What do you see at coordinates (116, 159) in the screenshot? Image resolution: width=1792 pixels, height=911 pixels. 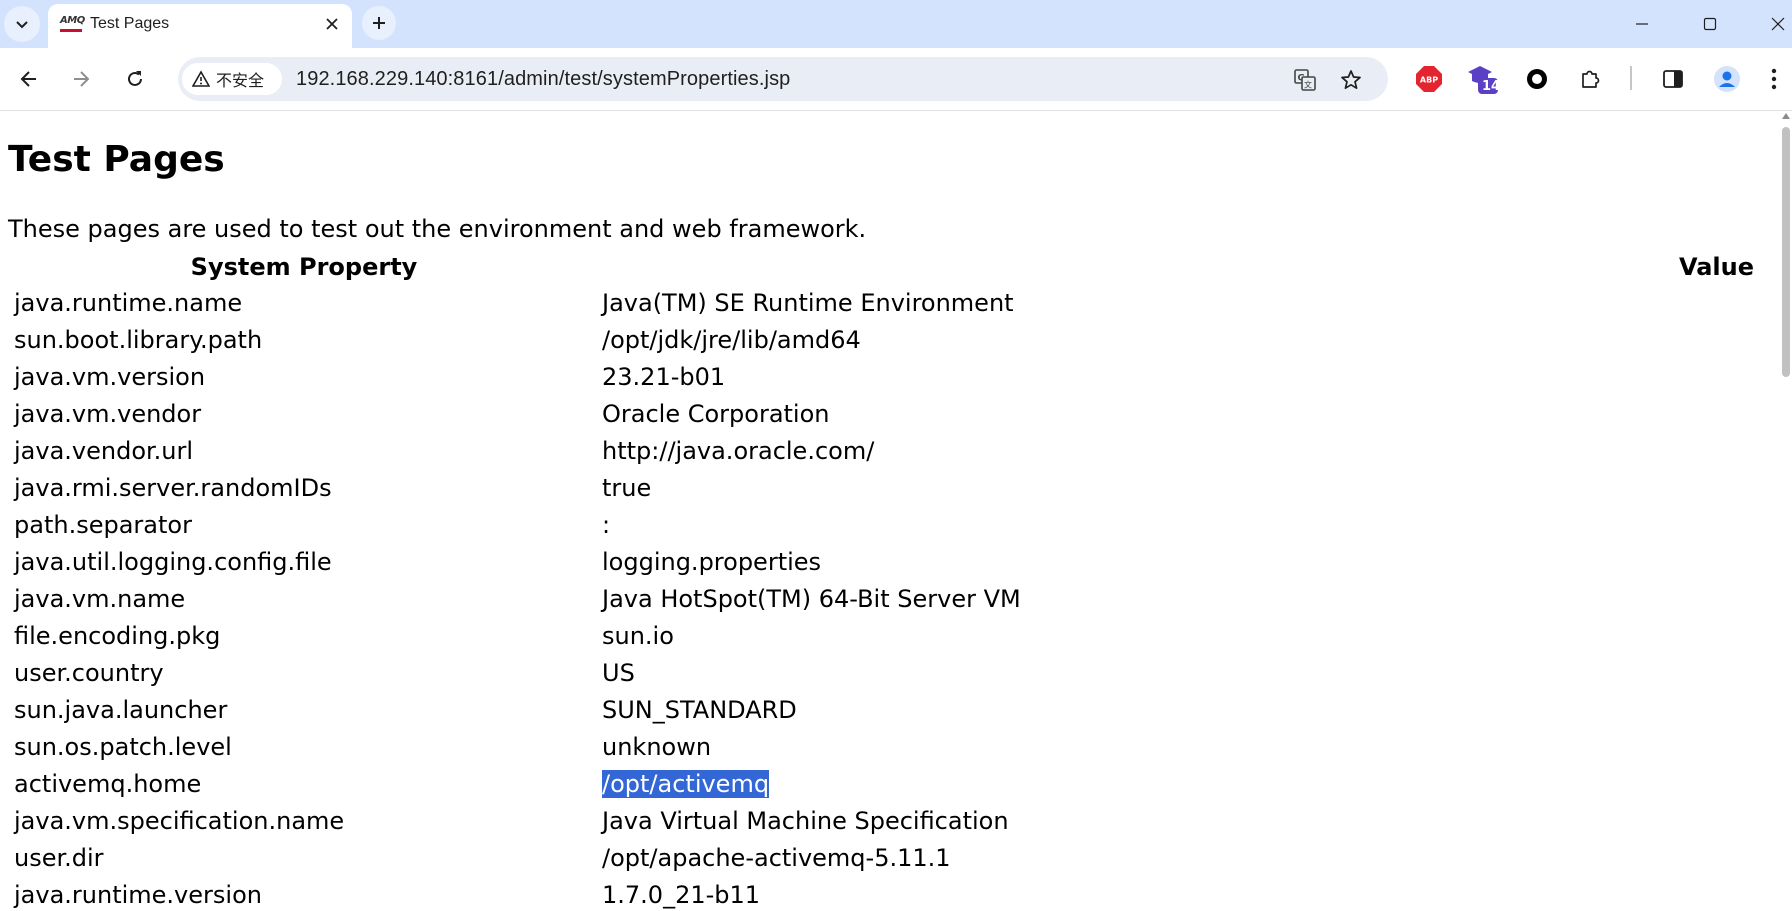 I see `page-title: Test Pages` at bounding box center [116, 159].